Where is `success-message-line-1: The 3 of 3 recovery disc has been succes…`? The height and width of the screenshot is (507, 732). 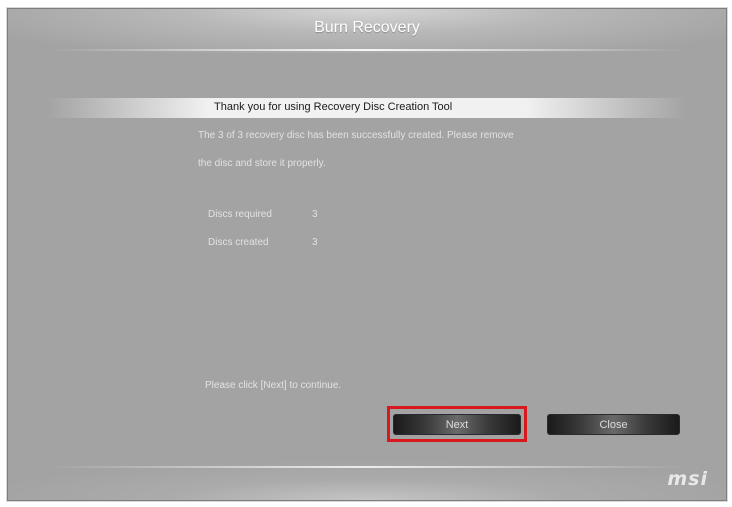
success-message-line-1: The 3 of 3 recovery disc has been succes… is located at coordinates (356, 135).